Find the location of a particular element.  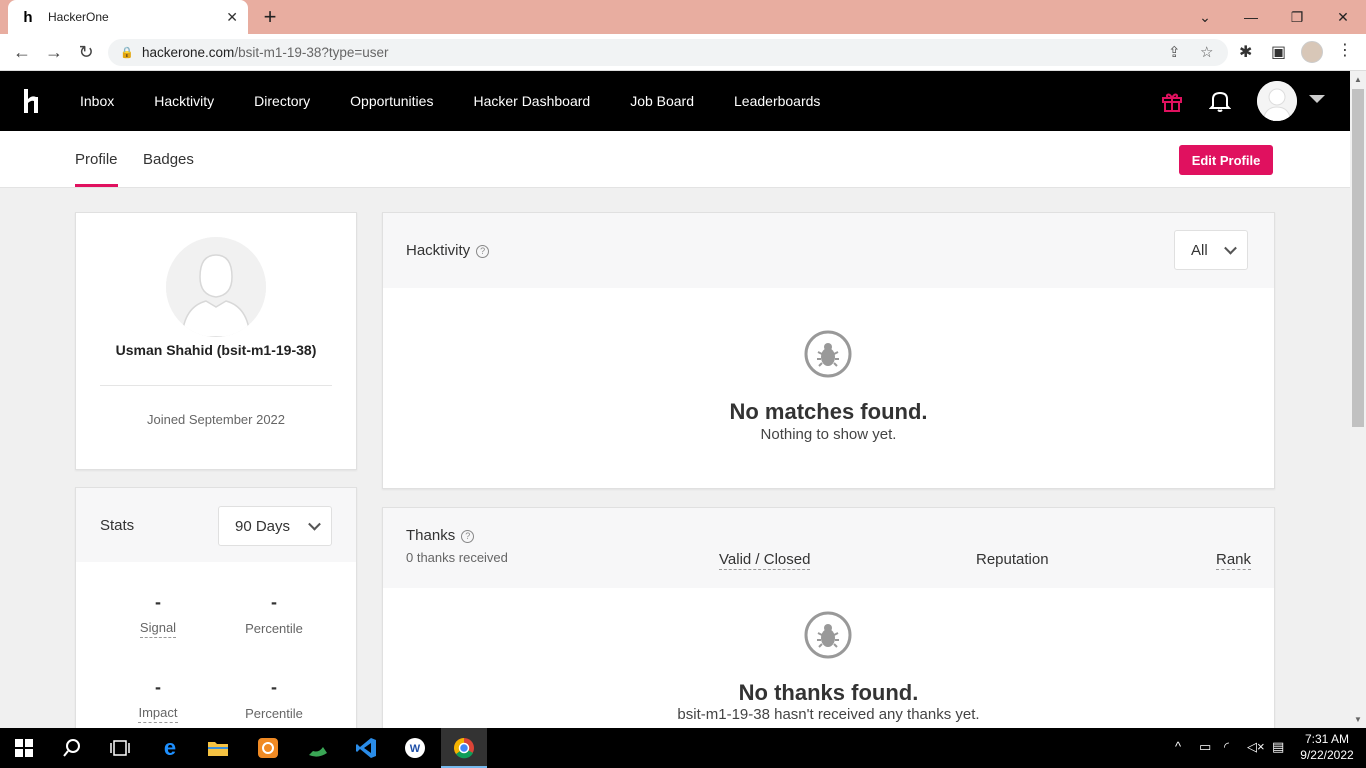

windows-start-icon is located at coordinates (24, 748).